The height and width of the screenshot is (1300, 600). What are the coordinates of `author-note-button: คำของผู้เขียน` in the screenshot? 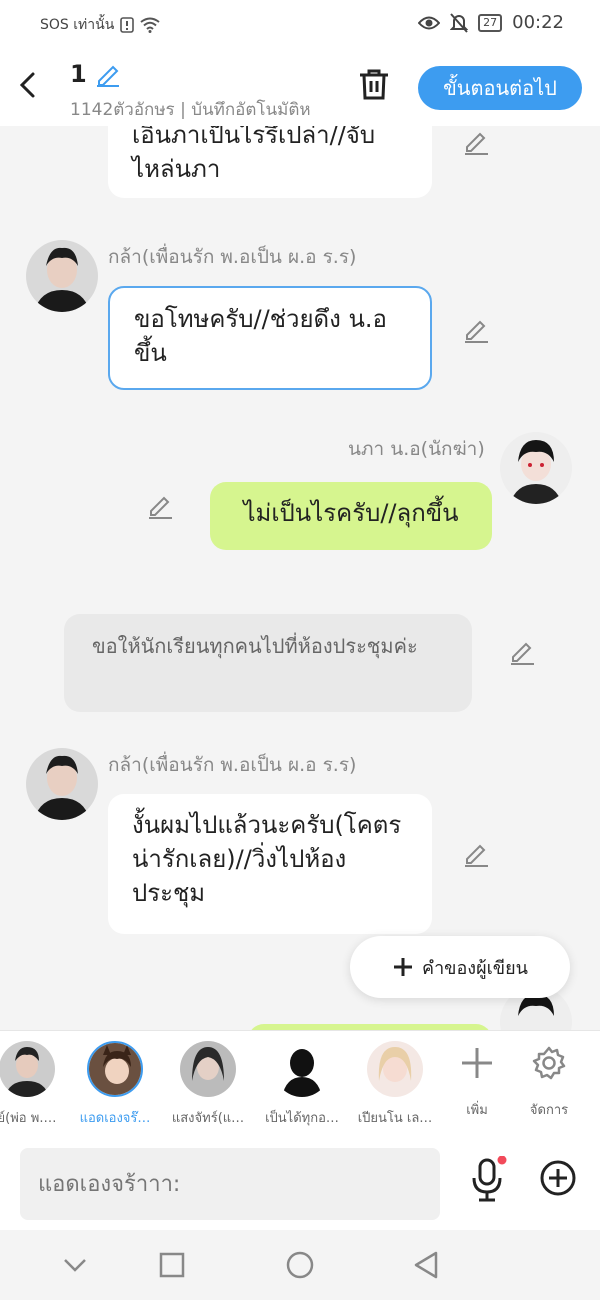 It's located at (460, 967).